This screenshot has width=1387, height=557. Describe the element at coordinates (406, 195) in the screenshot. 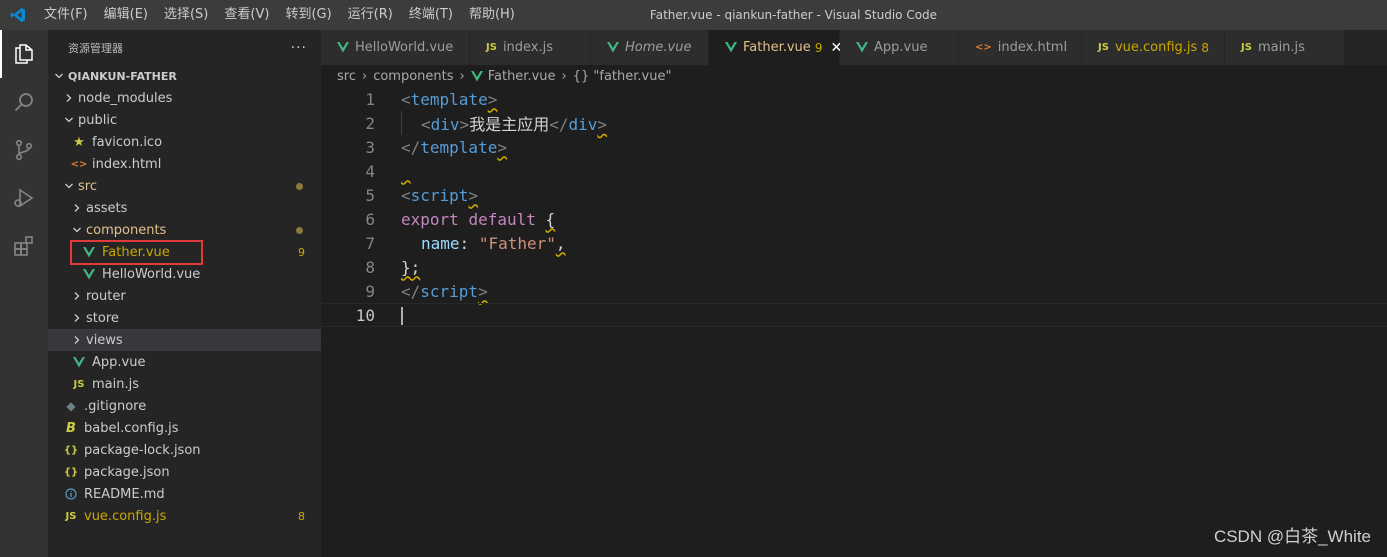

I see `token: <` at that location.